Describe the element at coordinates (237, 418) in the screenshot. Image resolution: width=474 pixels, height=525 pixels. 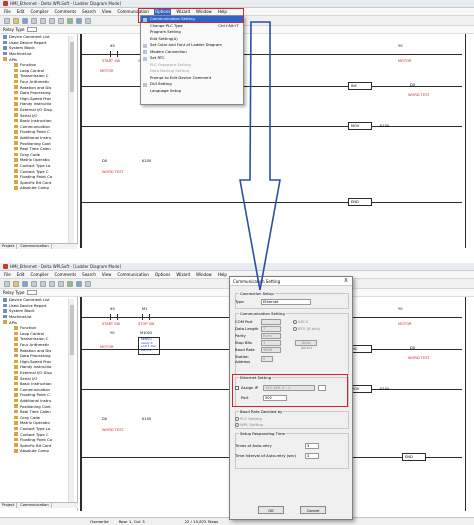
I see `plc-setting-radio` at that location.